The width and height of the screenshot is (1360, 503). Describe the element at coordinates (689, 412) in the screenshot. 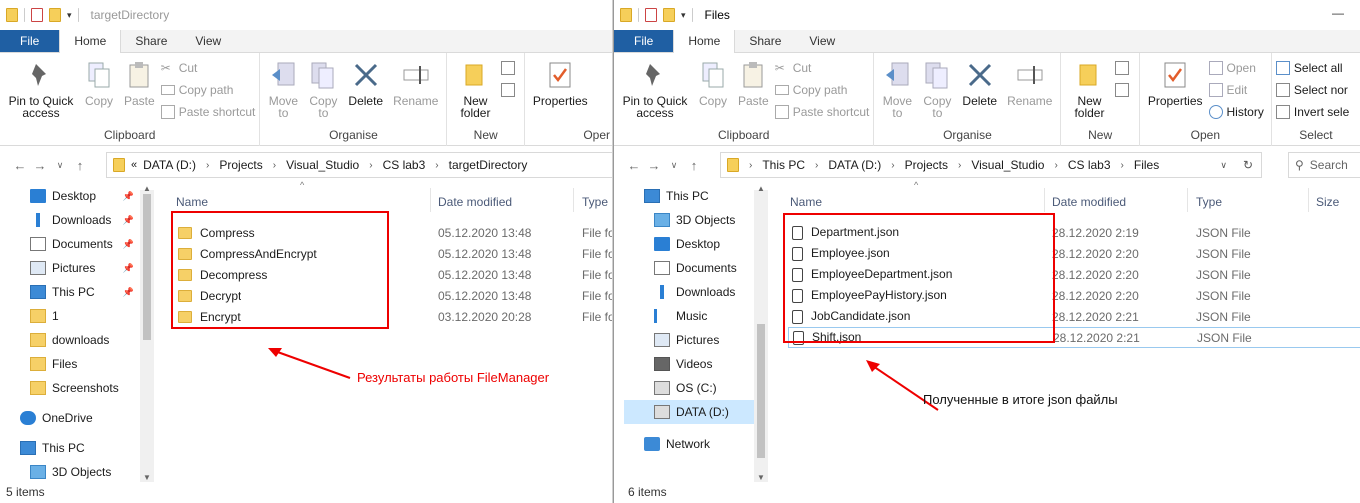

I see `nav-item: DATA (D:)` at that location.